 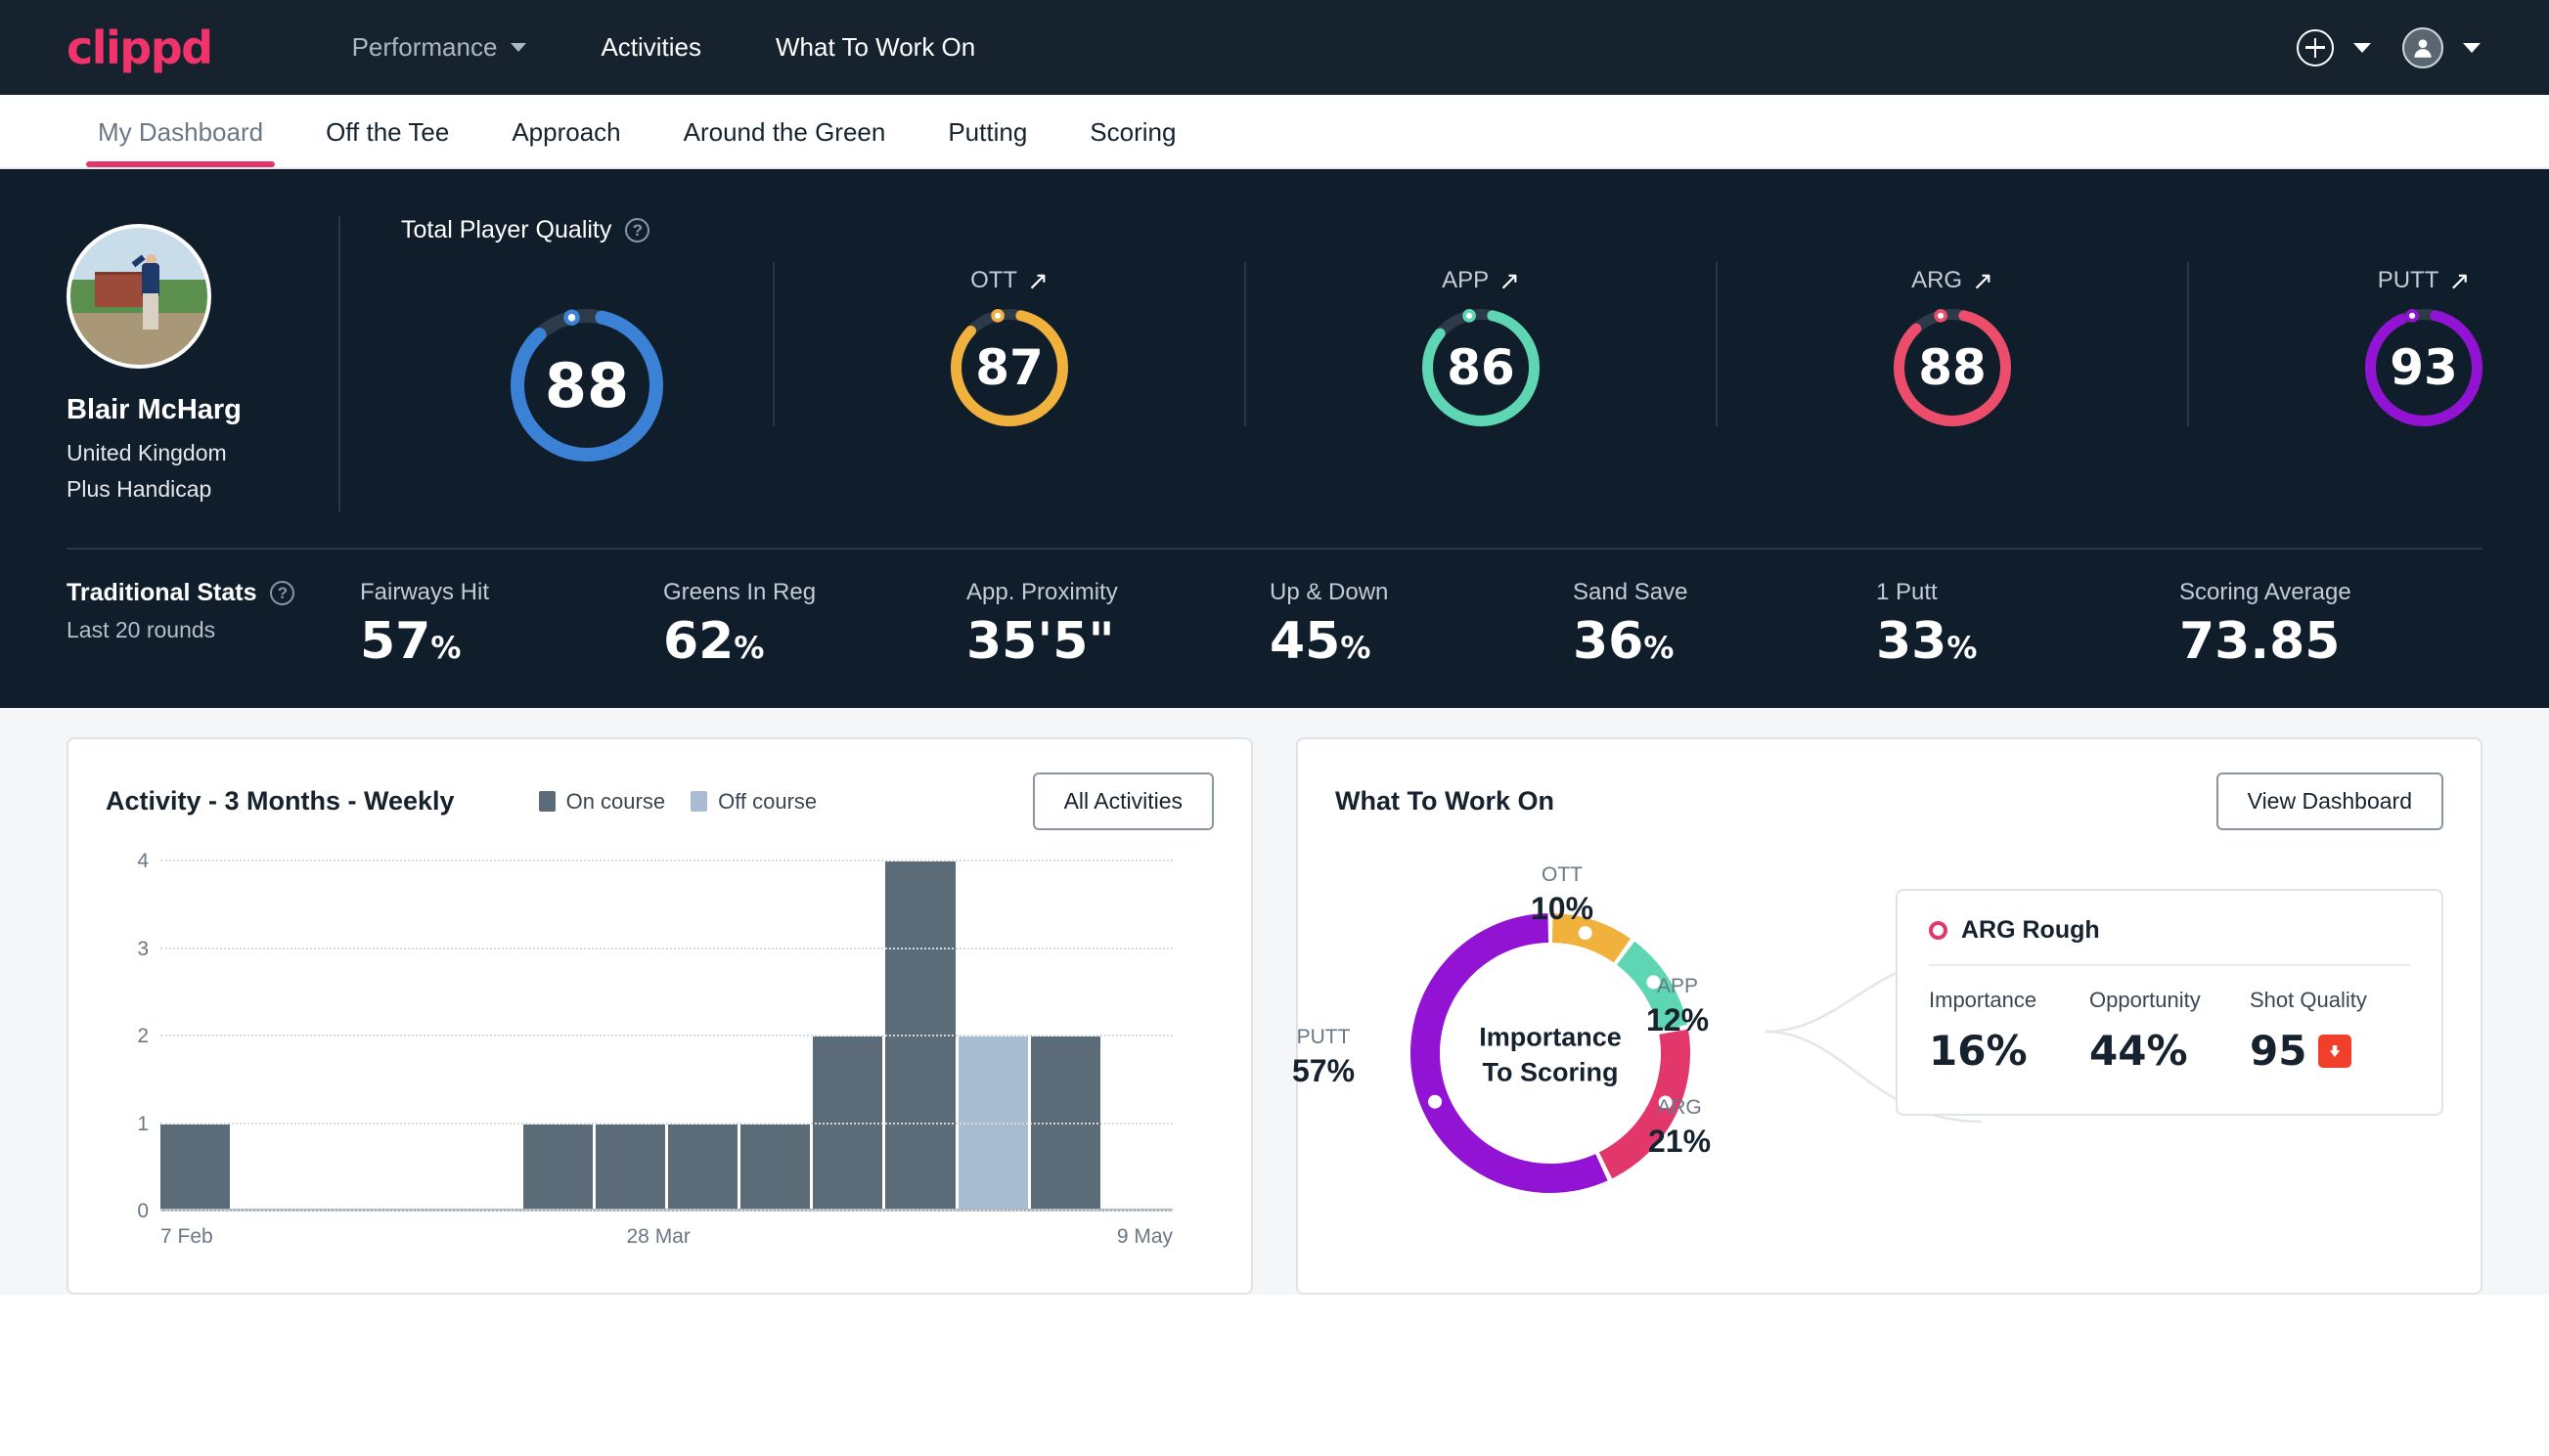 I want to click on detail-stat-shot-quality: Shot Quality 95, so click(x=2330, y=1031).